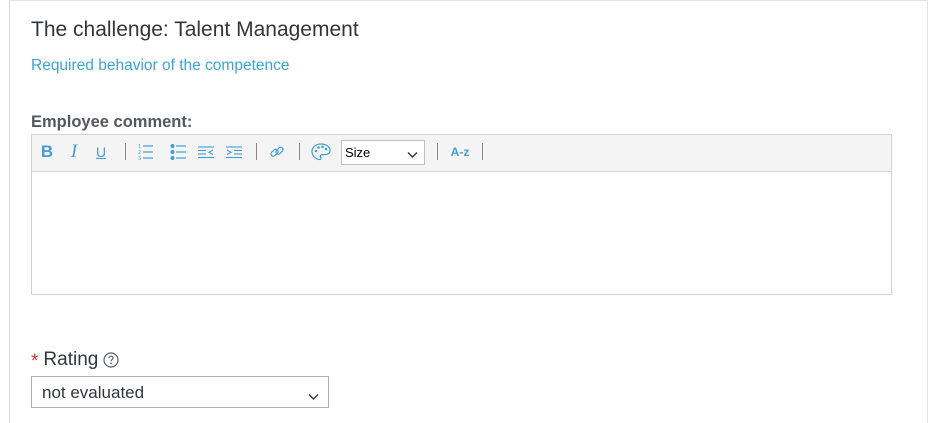 The image size is (929, 423). I want to click on case-icon: A-z, so click(460, 152).